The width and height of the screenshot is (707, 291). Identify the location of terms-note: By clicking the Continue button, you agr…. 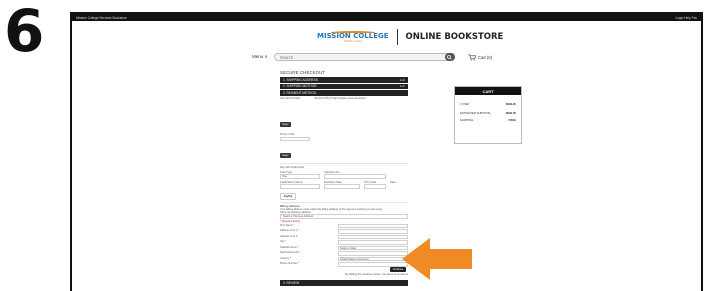
(376, 274).